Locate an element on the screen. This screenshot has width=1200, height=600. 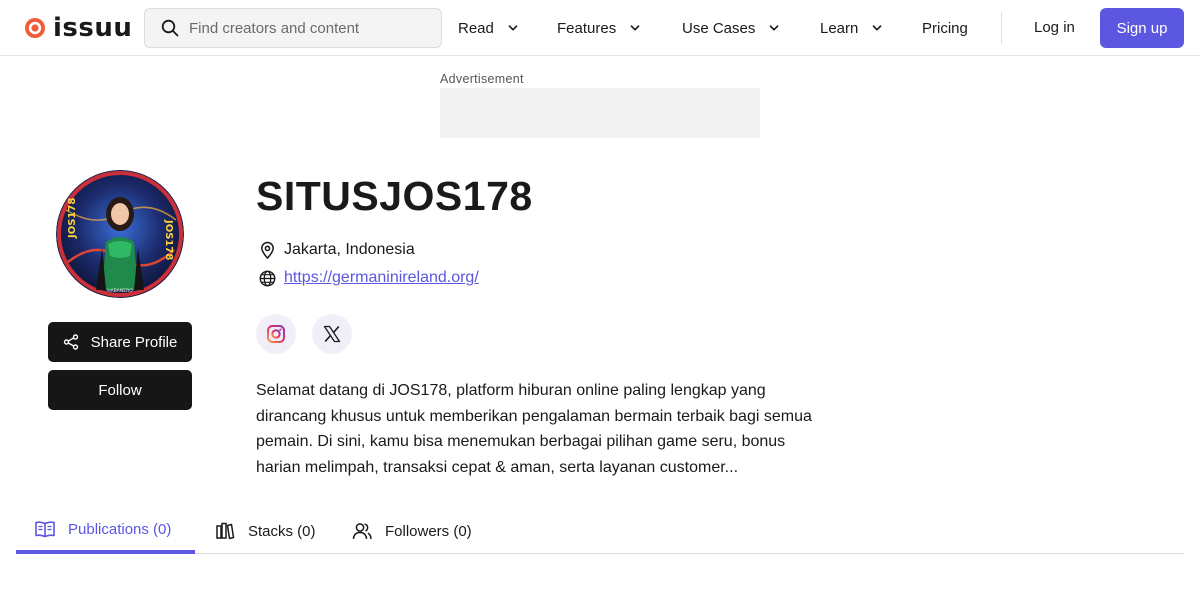
logo-wordmark: issuu is located at coordinates (93, 28).